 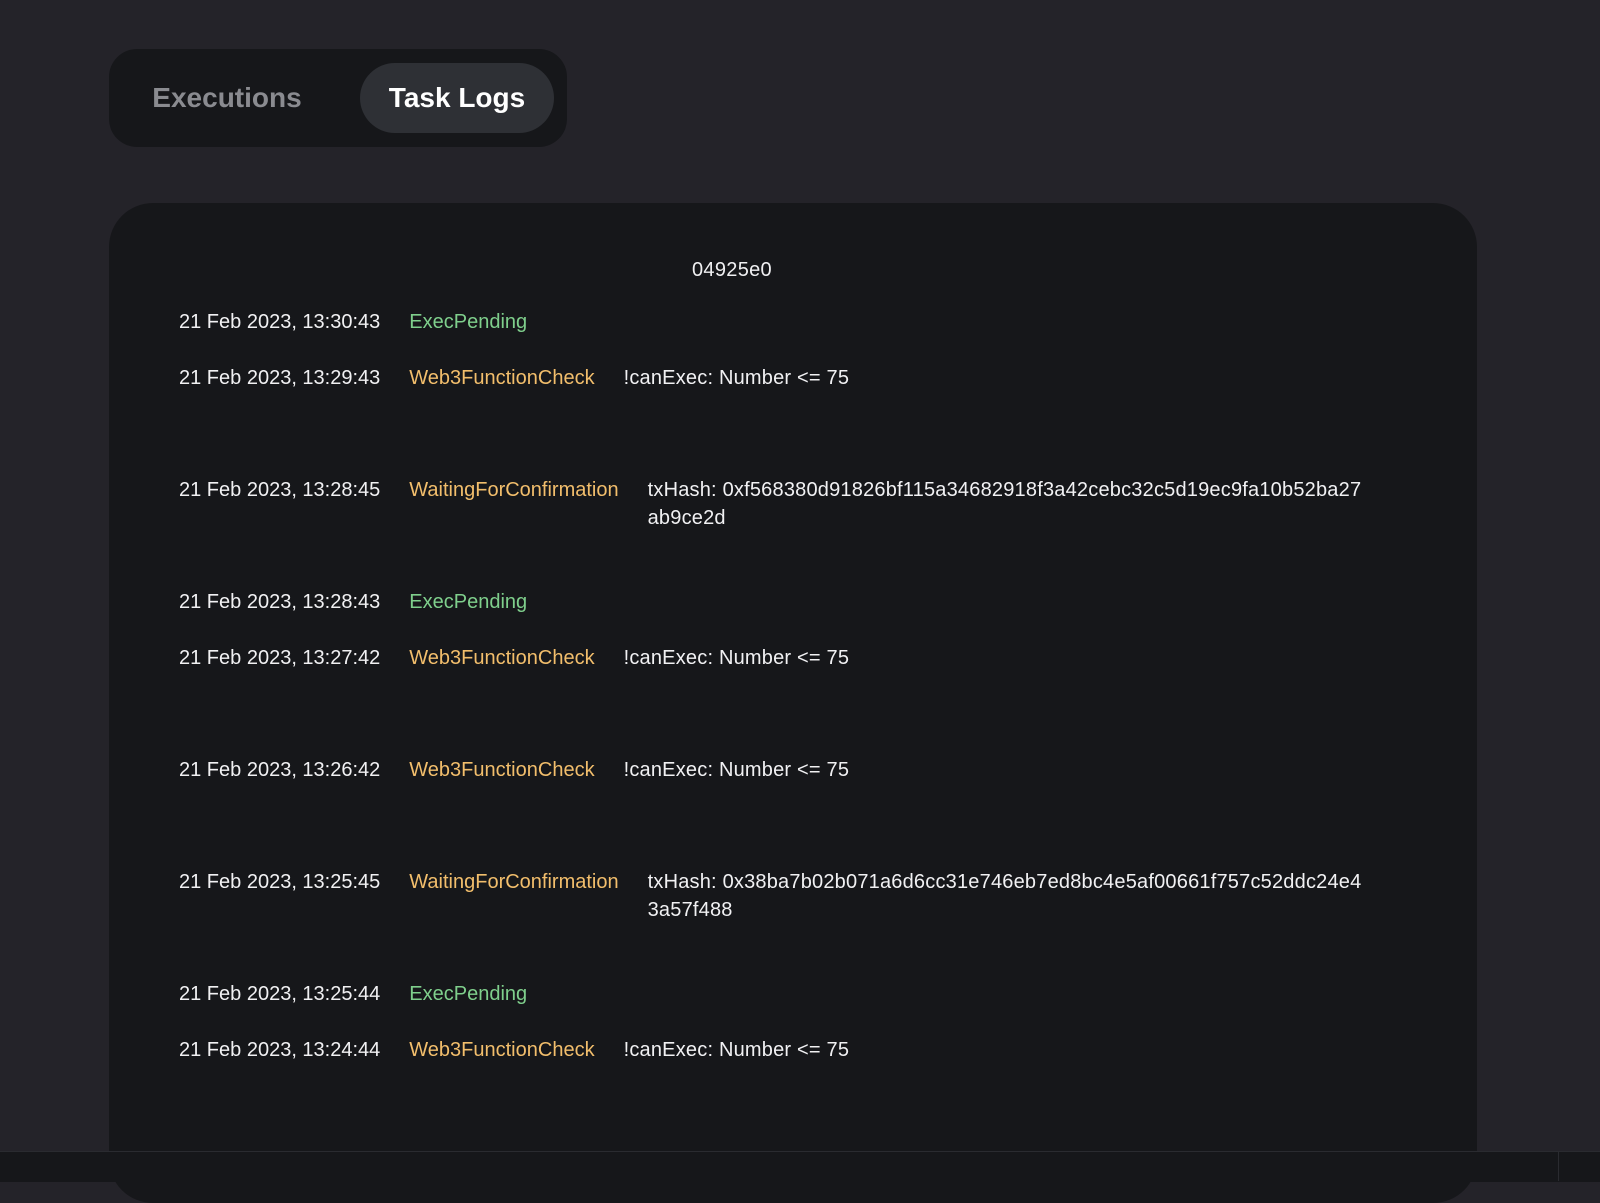 I want to click on view-tabs: Executions Task Logs, so click(x=338, y=98).